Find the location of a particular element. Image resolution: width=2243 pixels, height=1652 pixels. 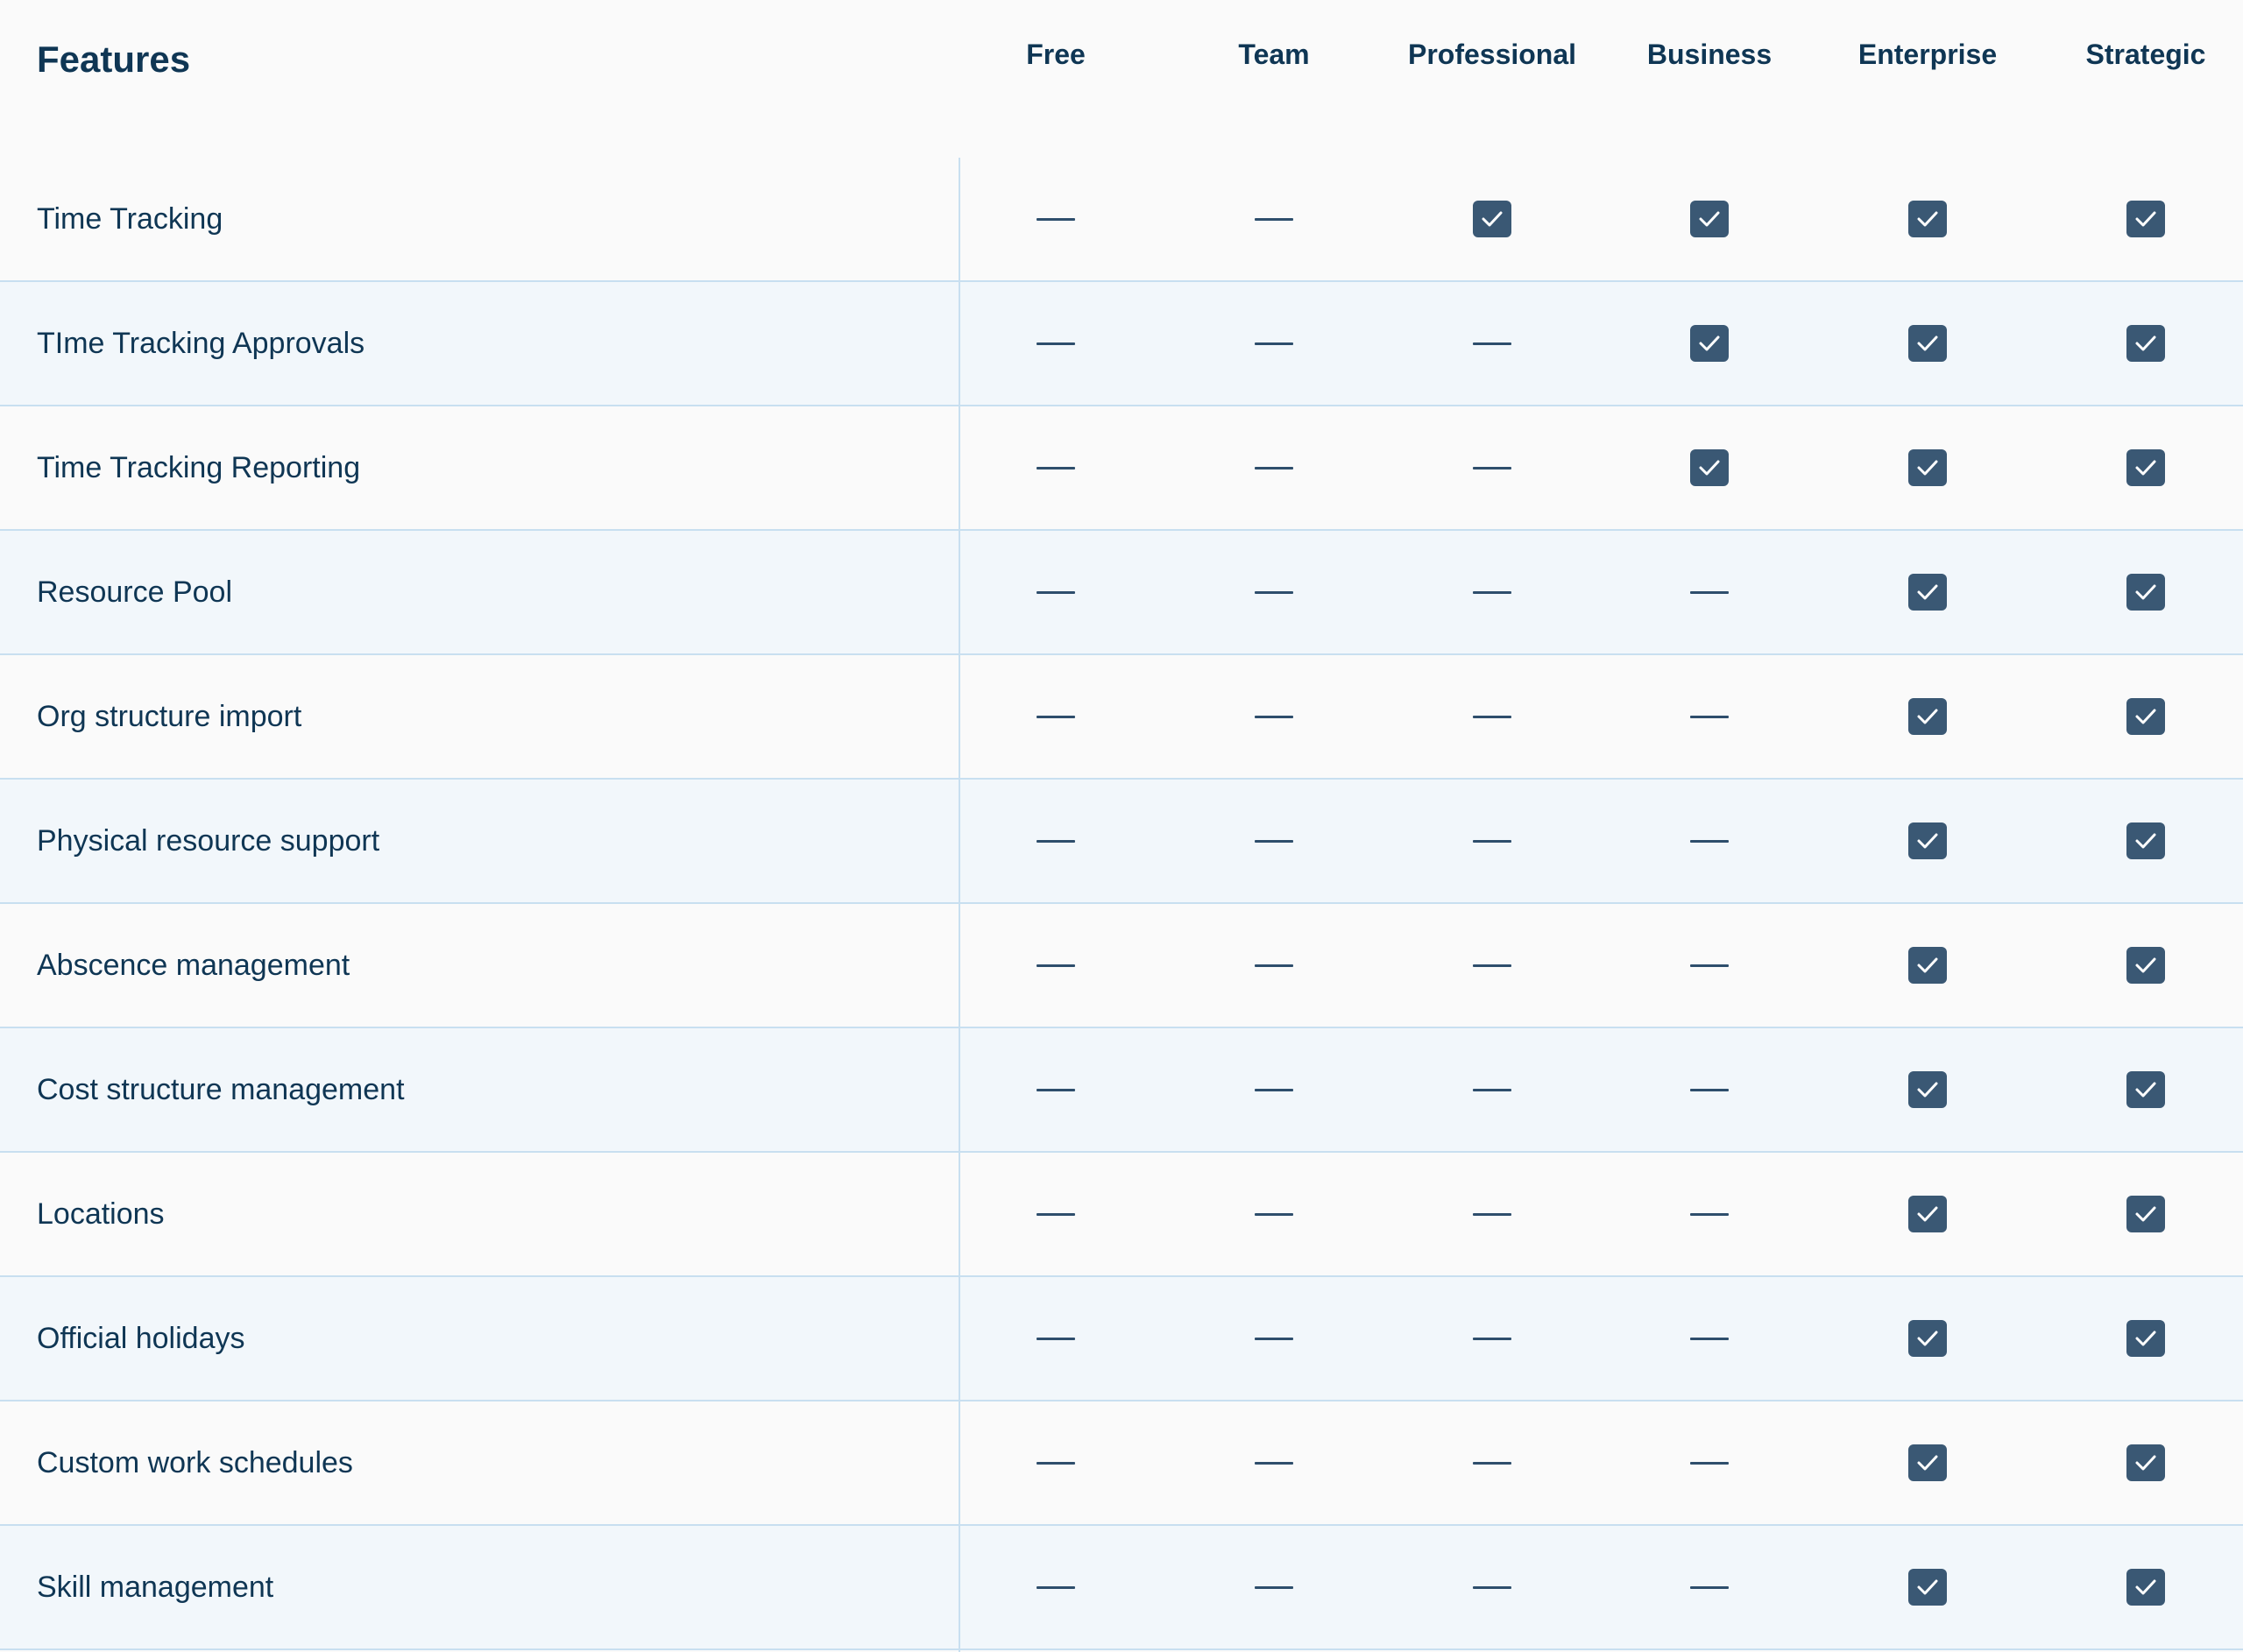

table-row: Time Tracking is located at coordinates (1121, 220).